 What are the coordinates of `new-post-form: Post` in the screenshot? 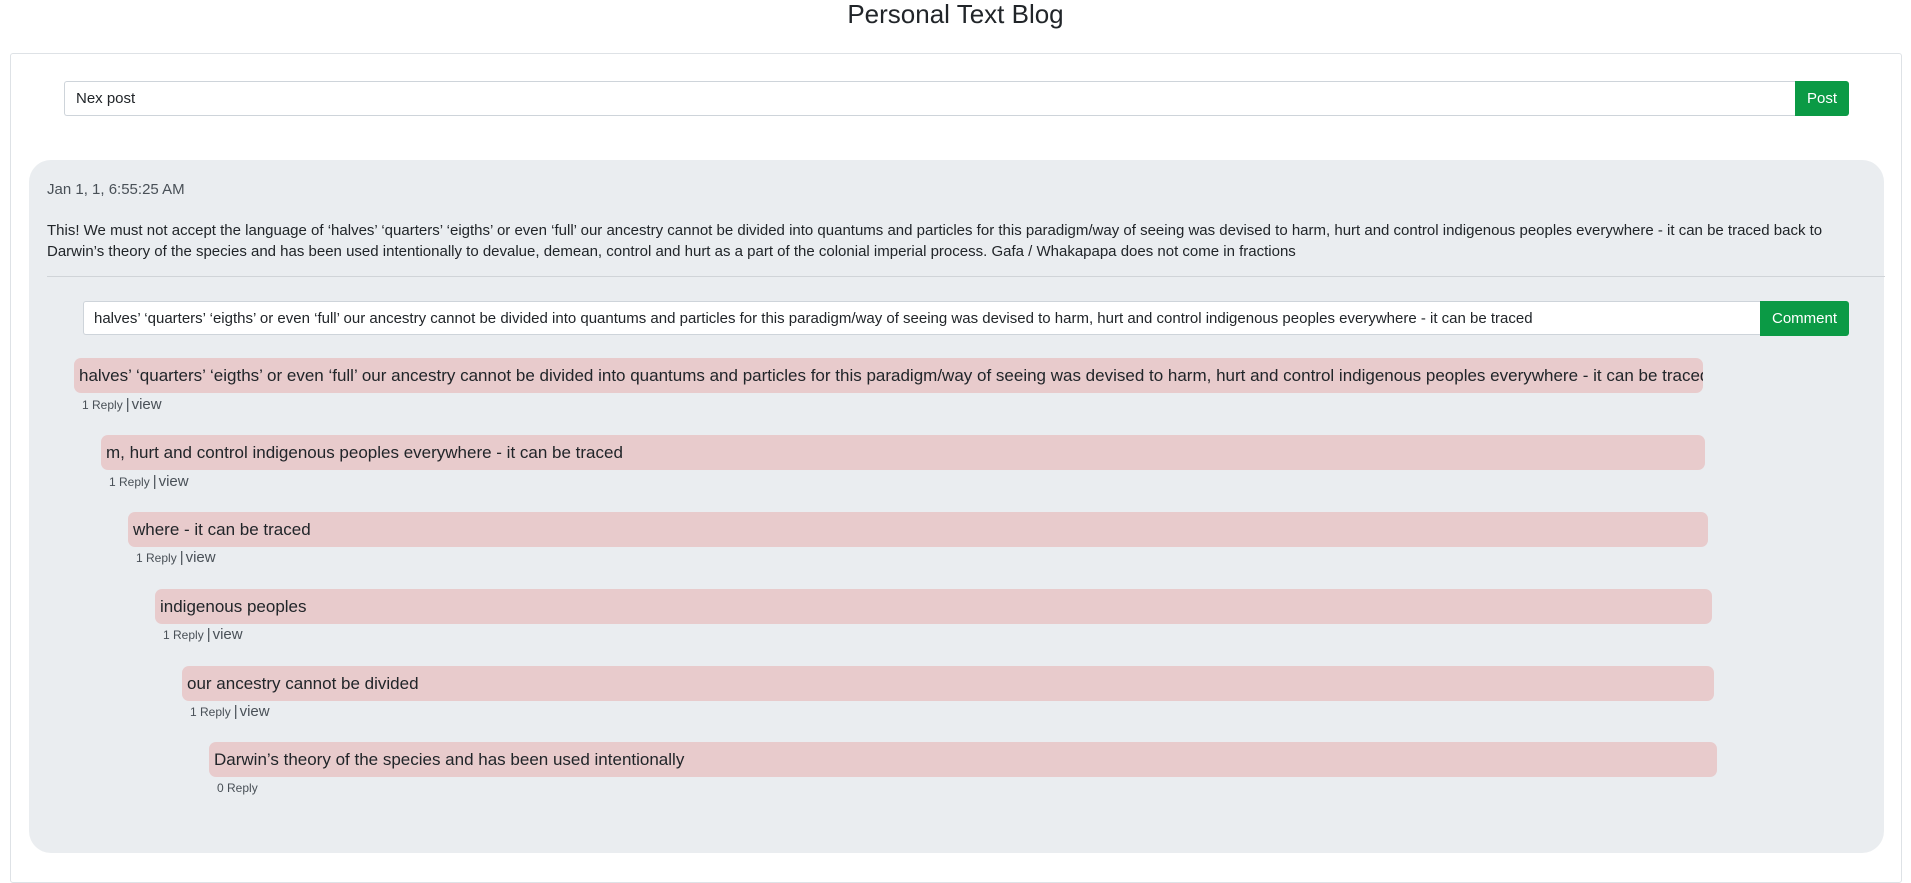 It's located at (956, 98).